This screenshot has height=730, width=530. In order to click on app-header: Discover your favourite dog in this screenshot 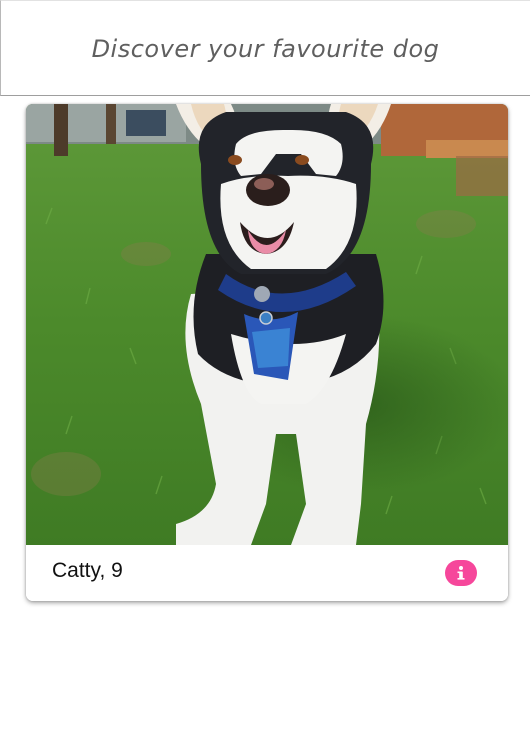, I will do `click(265, 48)`.